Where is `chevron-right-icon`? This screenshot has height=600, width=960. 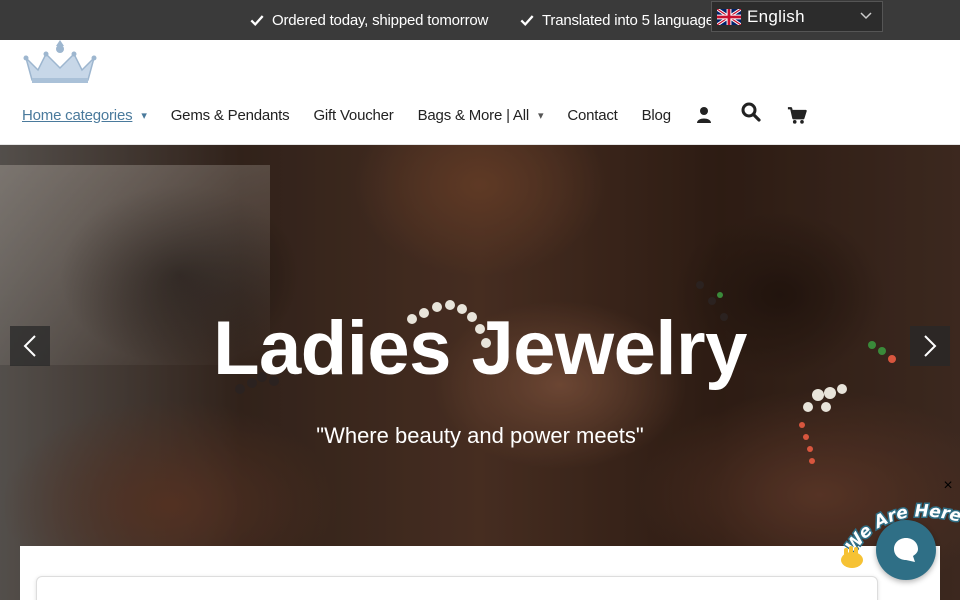 chevron-right-icon is located at coordinates (930, 346).